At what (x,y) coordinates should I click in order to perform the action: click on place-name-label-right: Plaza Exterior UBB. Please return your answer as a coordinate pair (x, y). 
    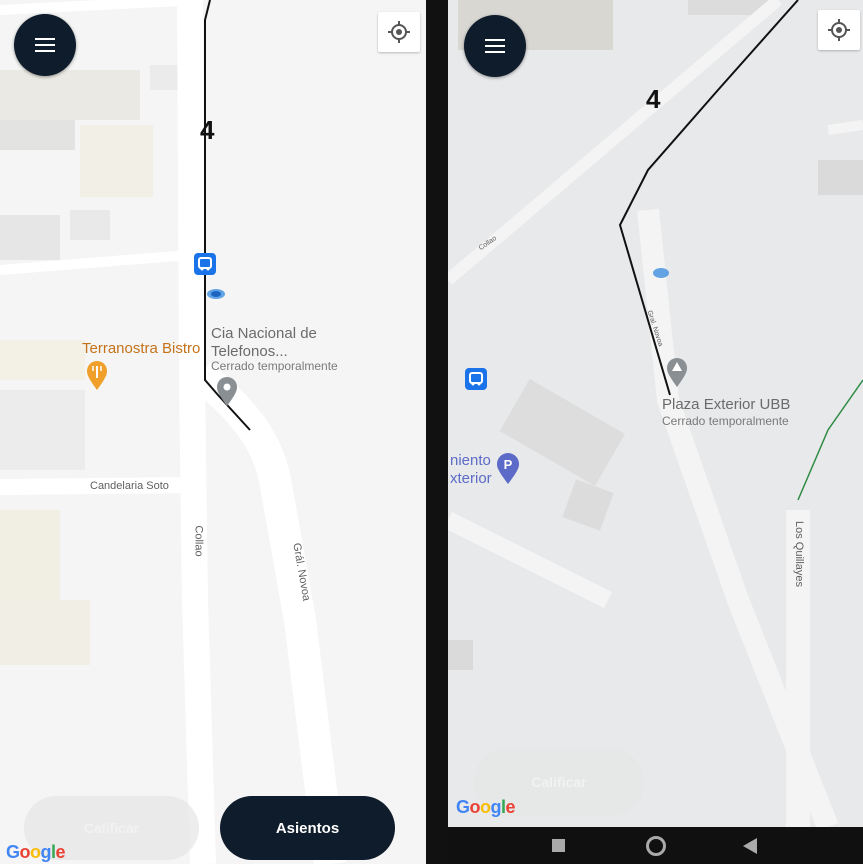
    Looking at the image, I should click on (726, 405).